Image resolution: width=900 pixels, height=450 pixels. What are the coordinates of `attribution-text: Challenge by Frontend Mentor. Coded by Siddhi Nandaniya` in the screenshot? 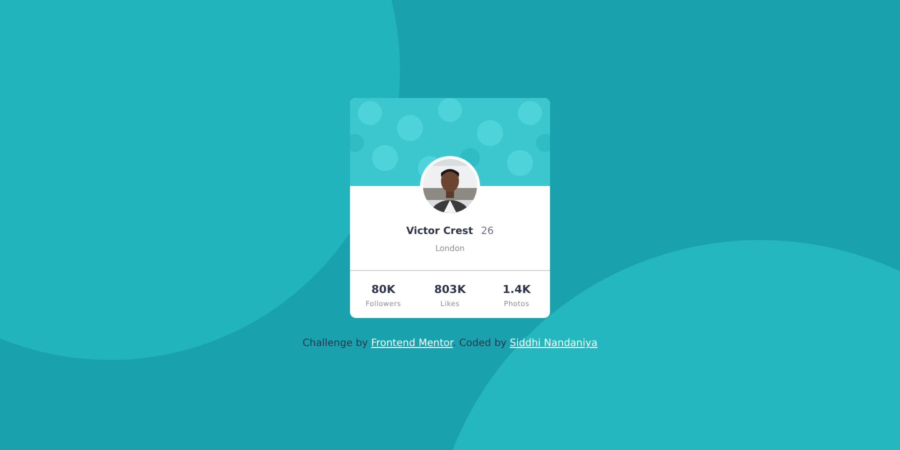 It's located at (450, 343).